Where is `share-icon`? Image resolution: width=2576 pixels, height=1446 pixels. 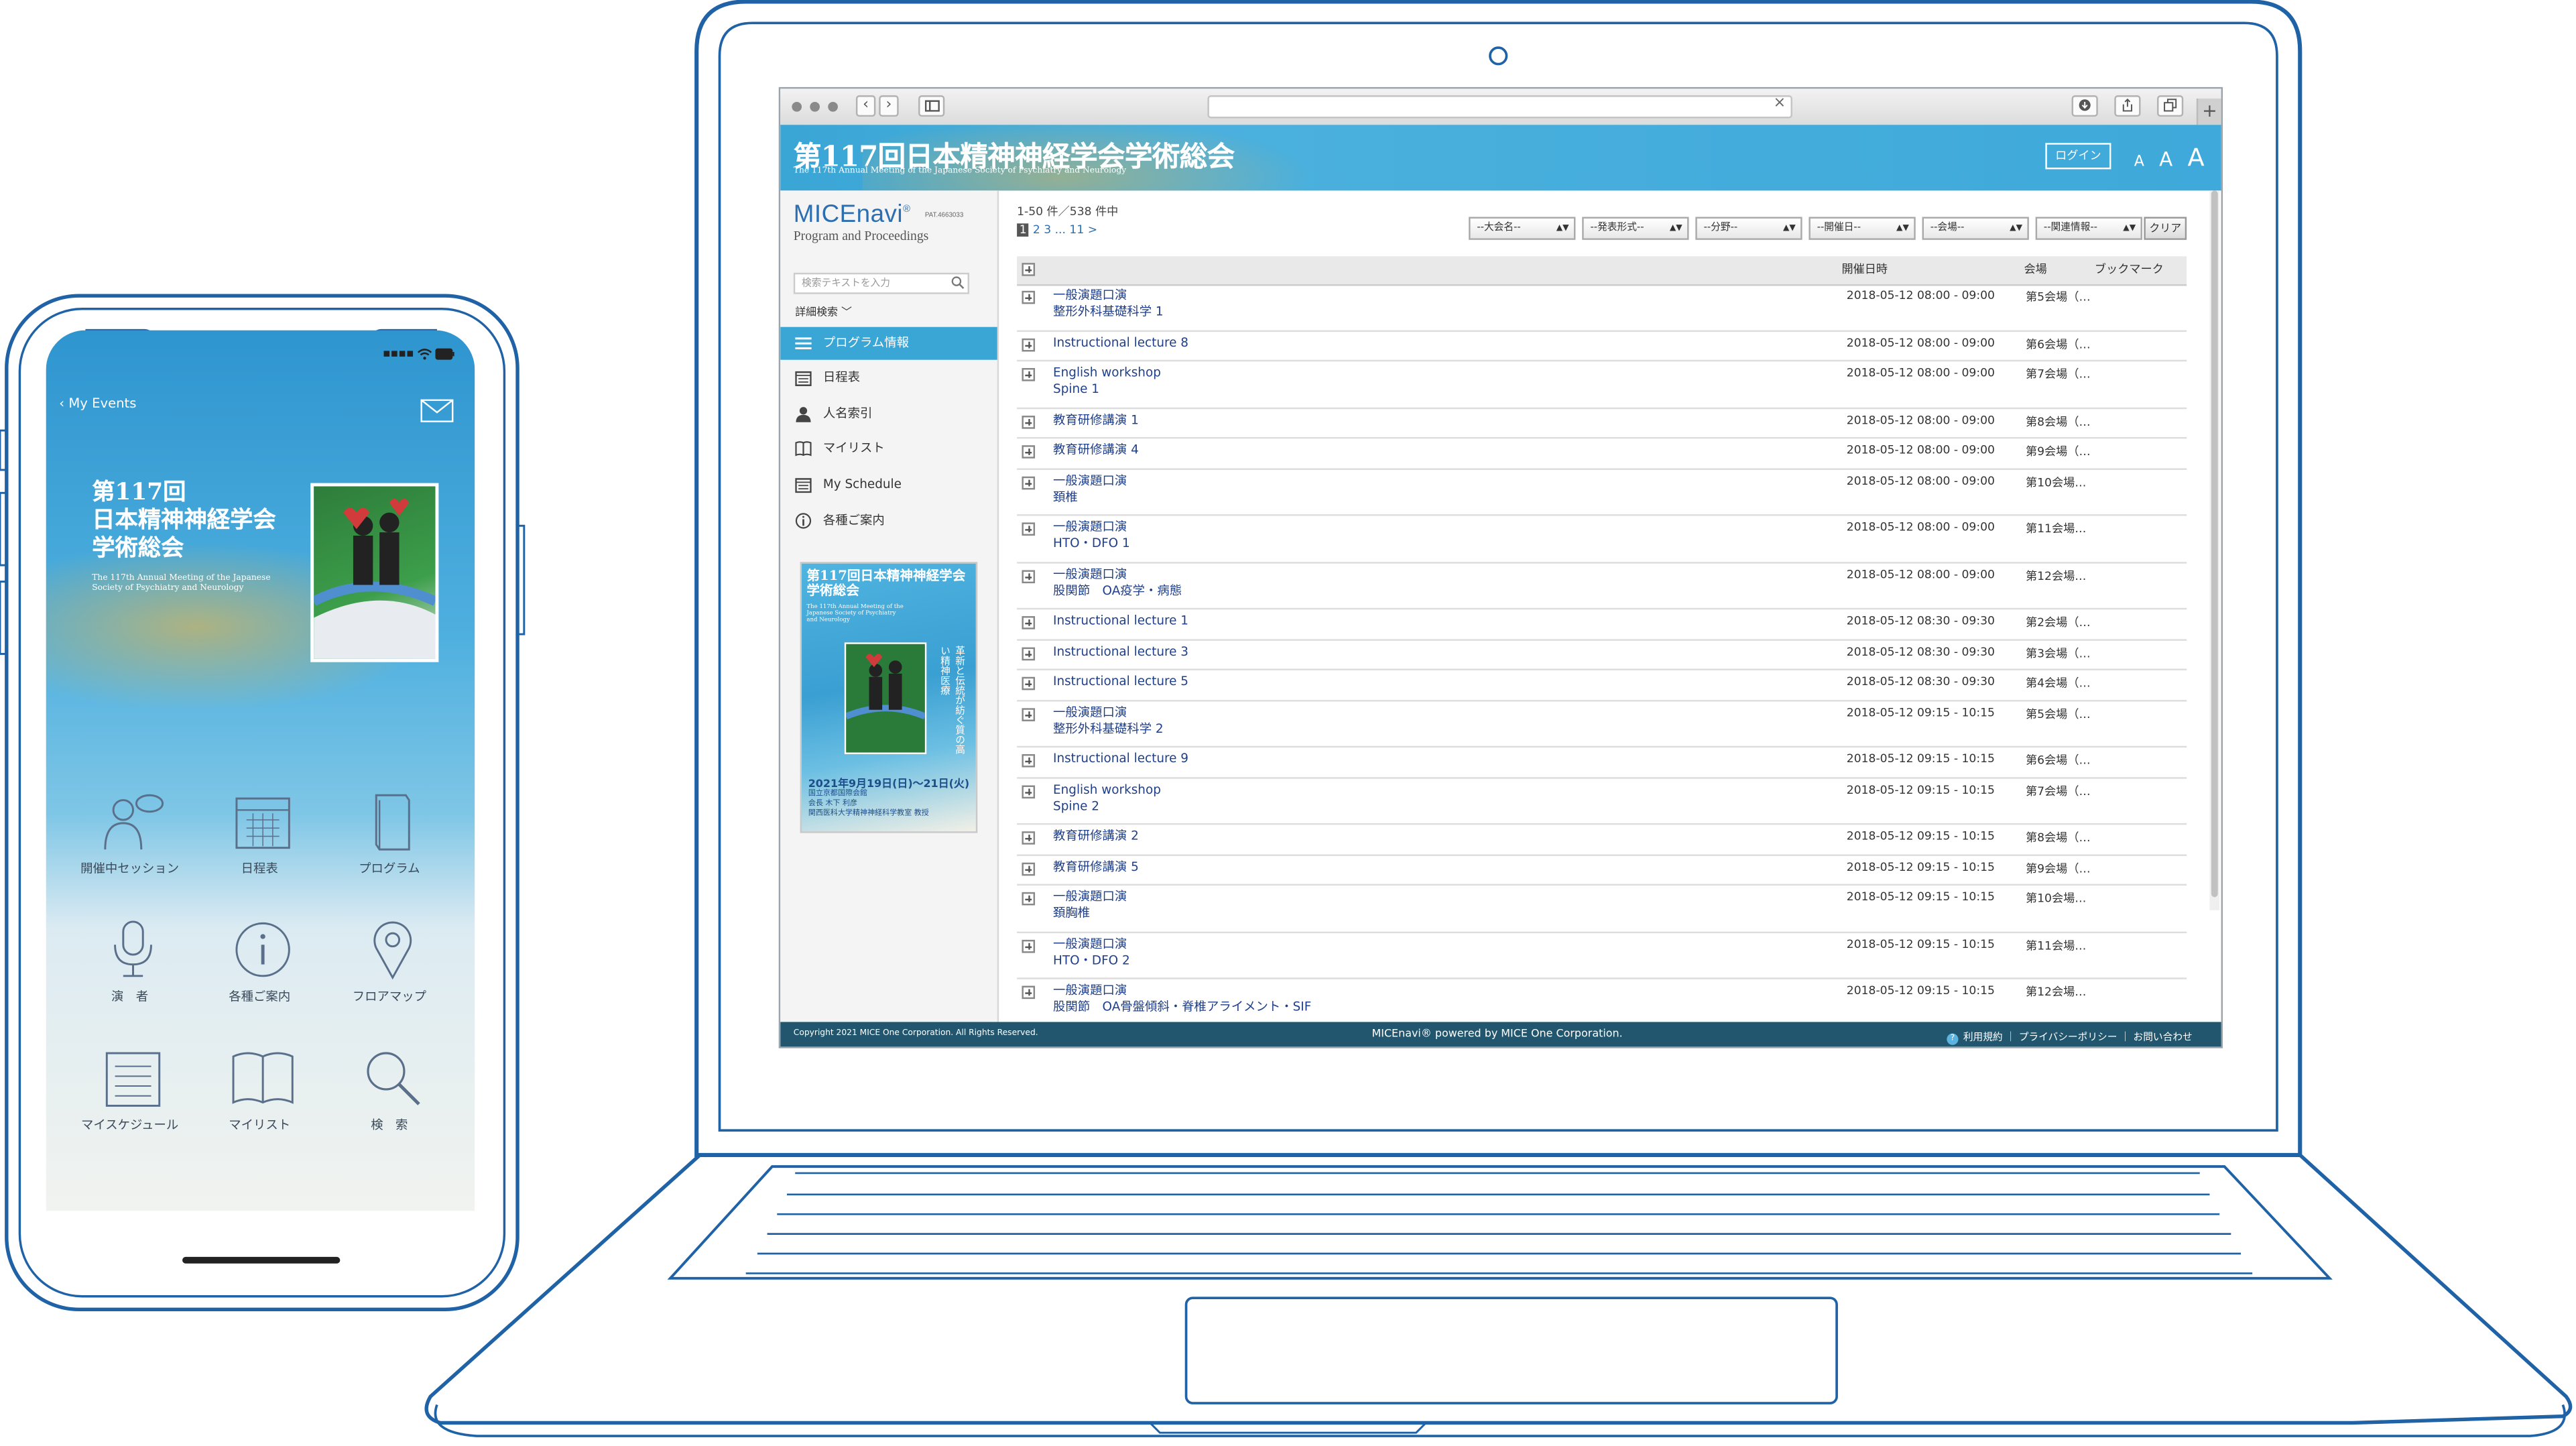 share-icon is located at coordinates (2127, 106).